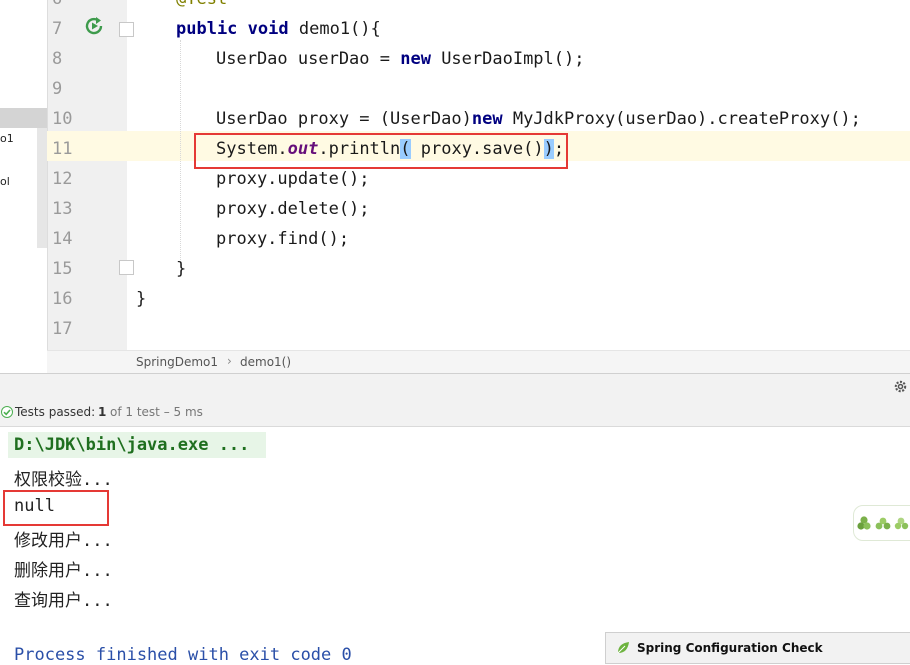  What do you see at coordinates (102, 412) in the screenshot?
I see `status-count: 1` at bounding box center [102, 412].